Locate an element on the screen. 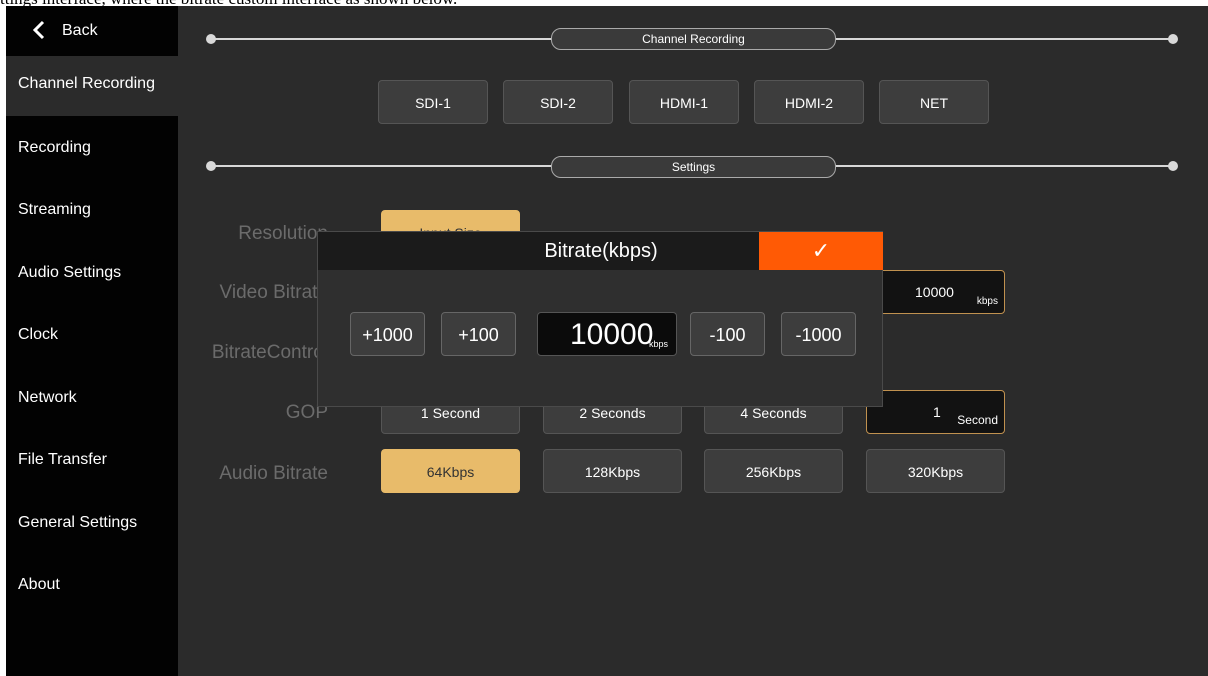 Image resolution: width=1208 pixels, height=676 pixels. back-button: Back is located at coordinates (92, 31).